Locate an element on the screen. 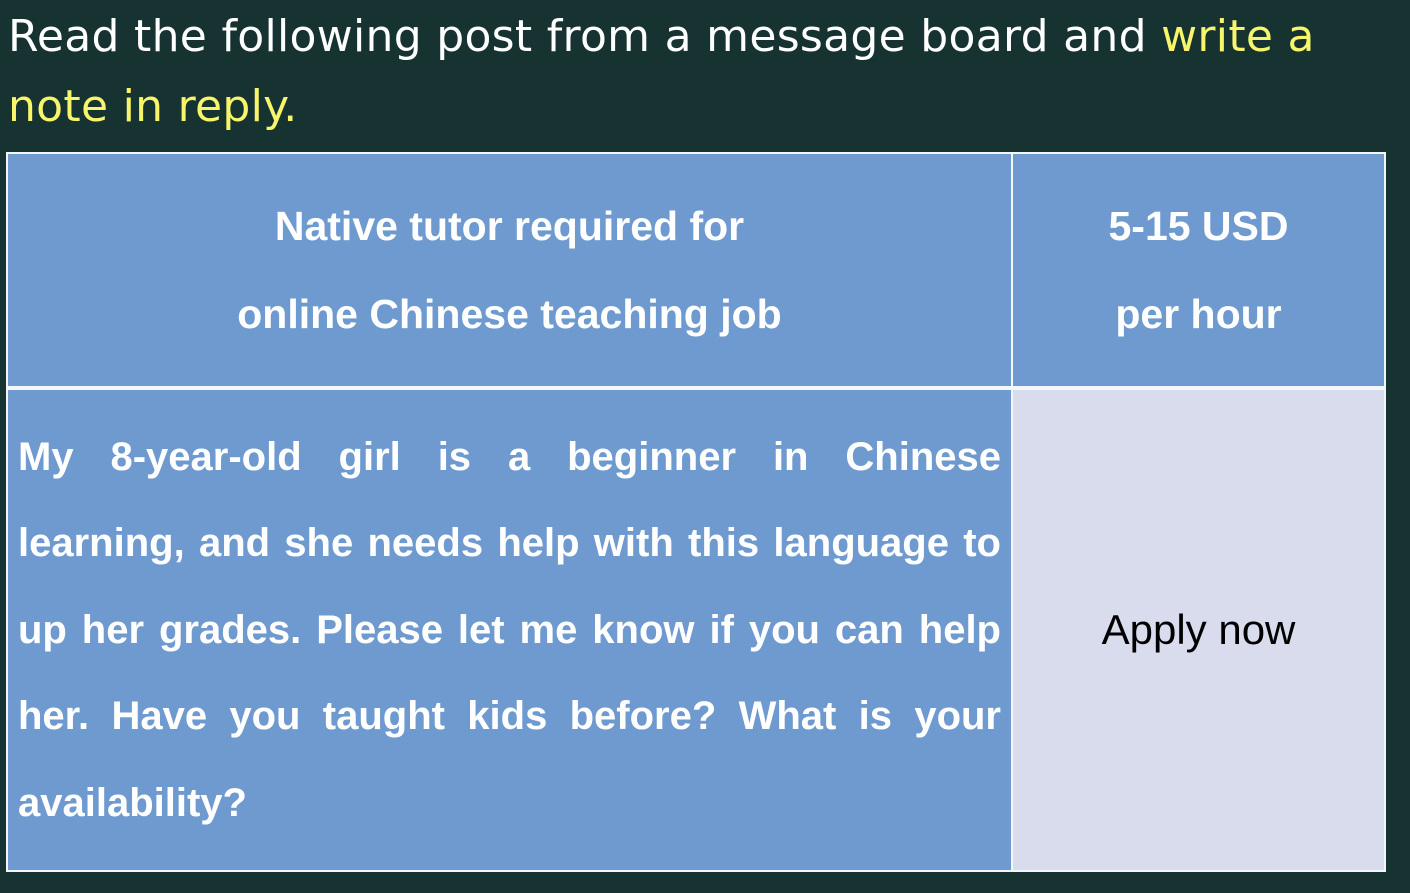 This screenshot has width=1410, height=893. apply-now-button: Apply now is located at coordinates (1199, 629).